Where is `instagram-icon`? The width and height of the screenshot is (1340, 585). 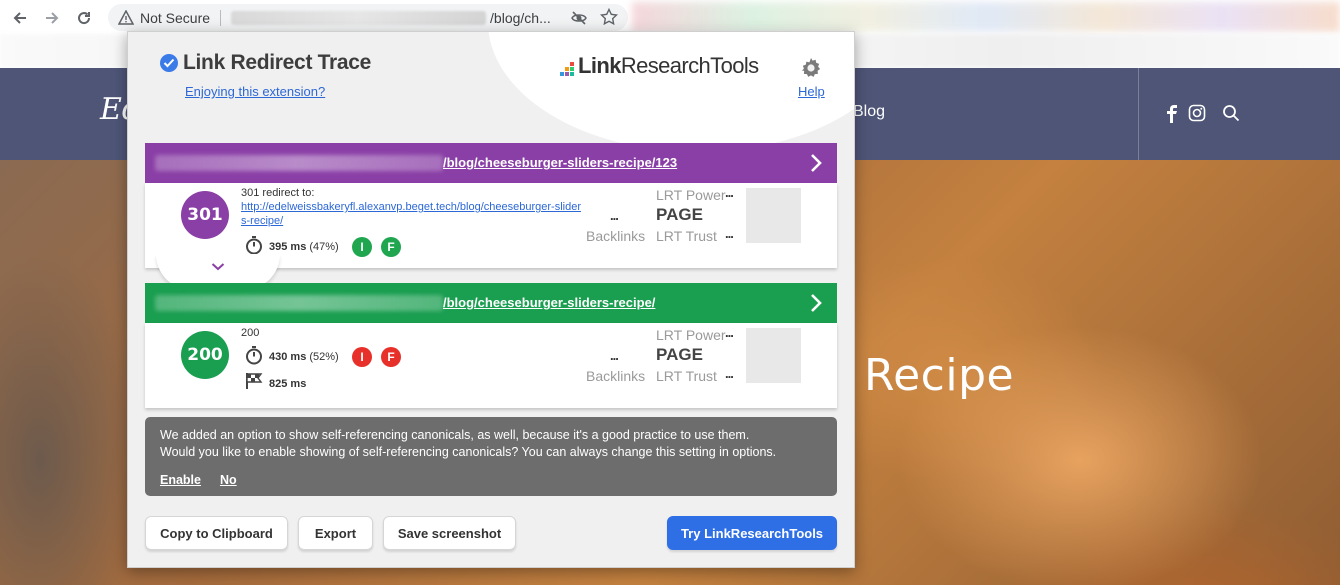 instagram-icon is located at coordinates (1197, 113).